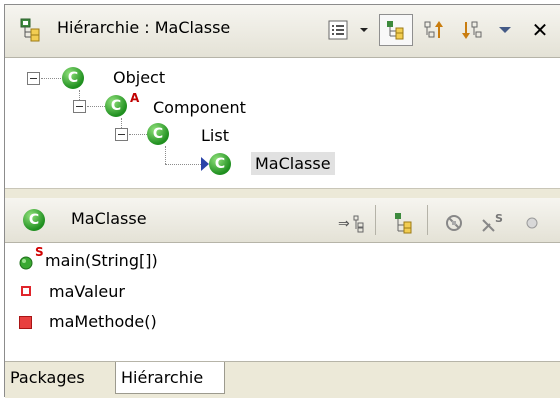  I want to click on list-item: maValeur, so click(282, 291).